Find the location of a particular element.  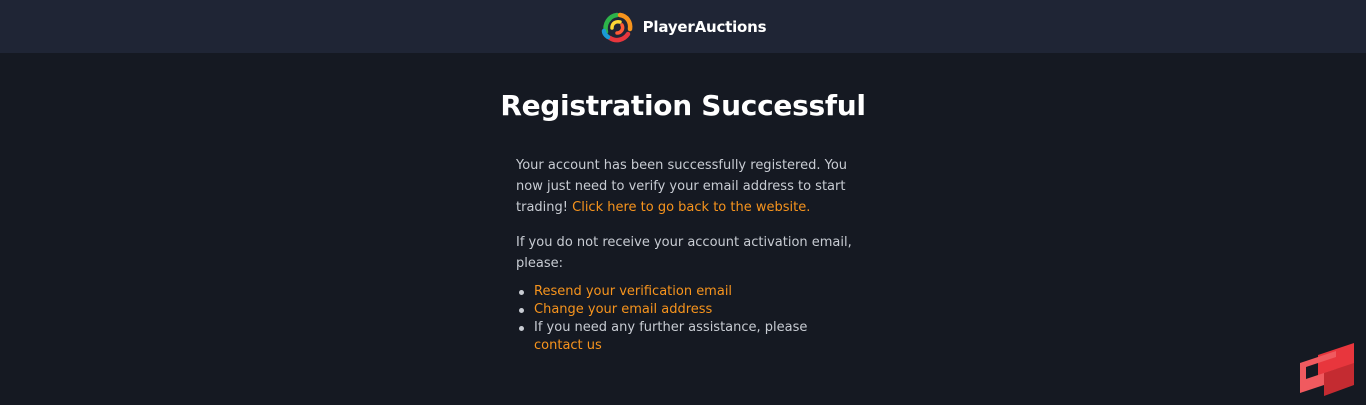

top-header: PlayerAuctions is located at coordinates (683, 26).